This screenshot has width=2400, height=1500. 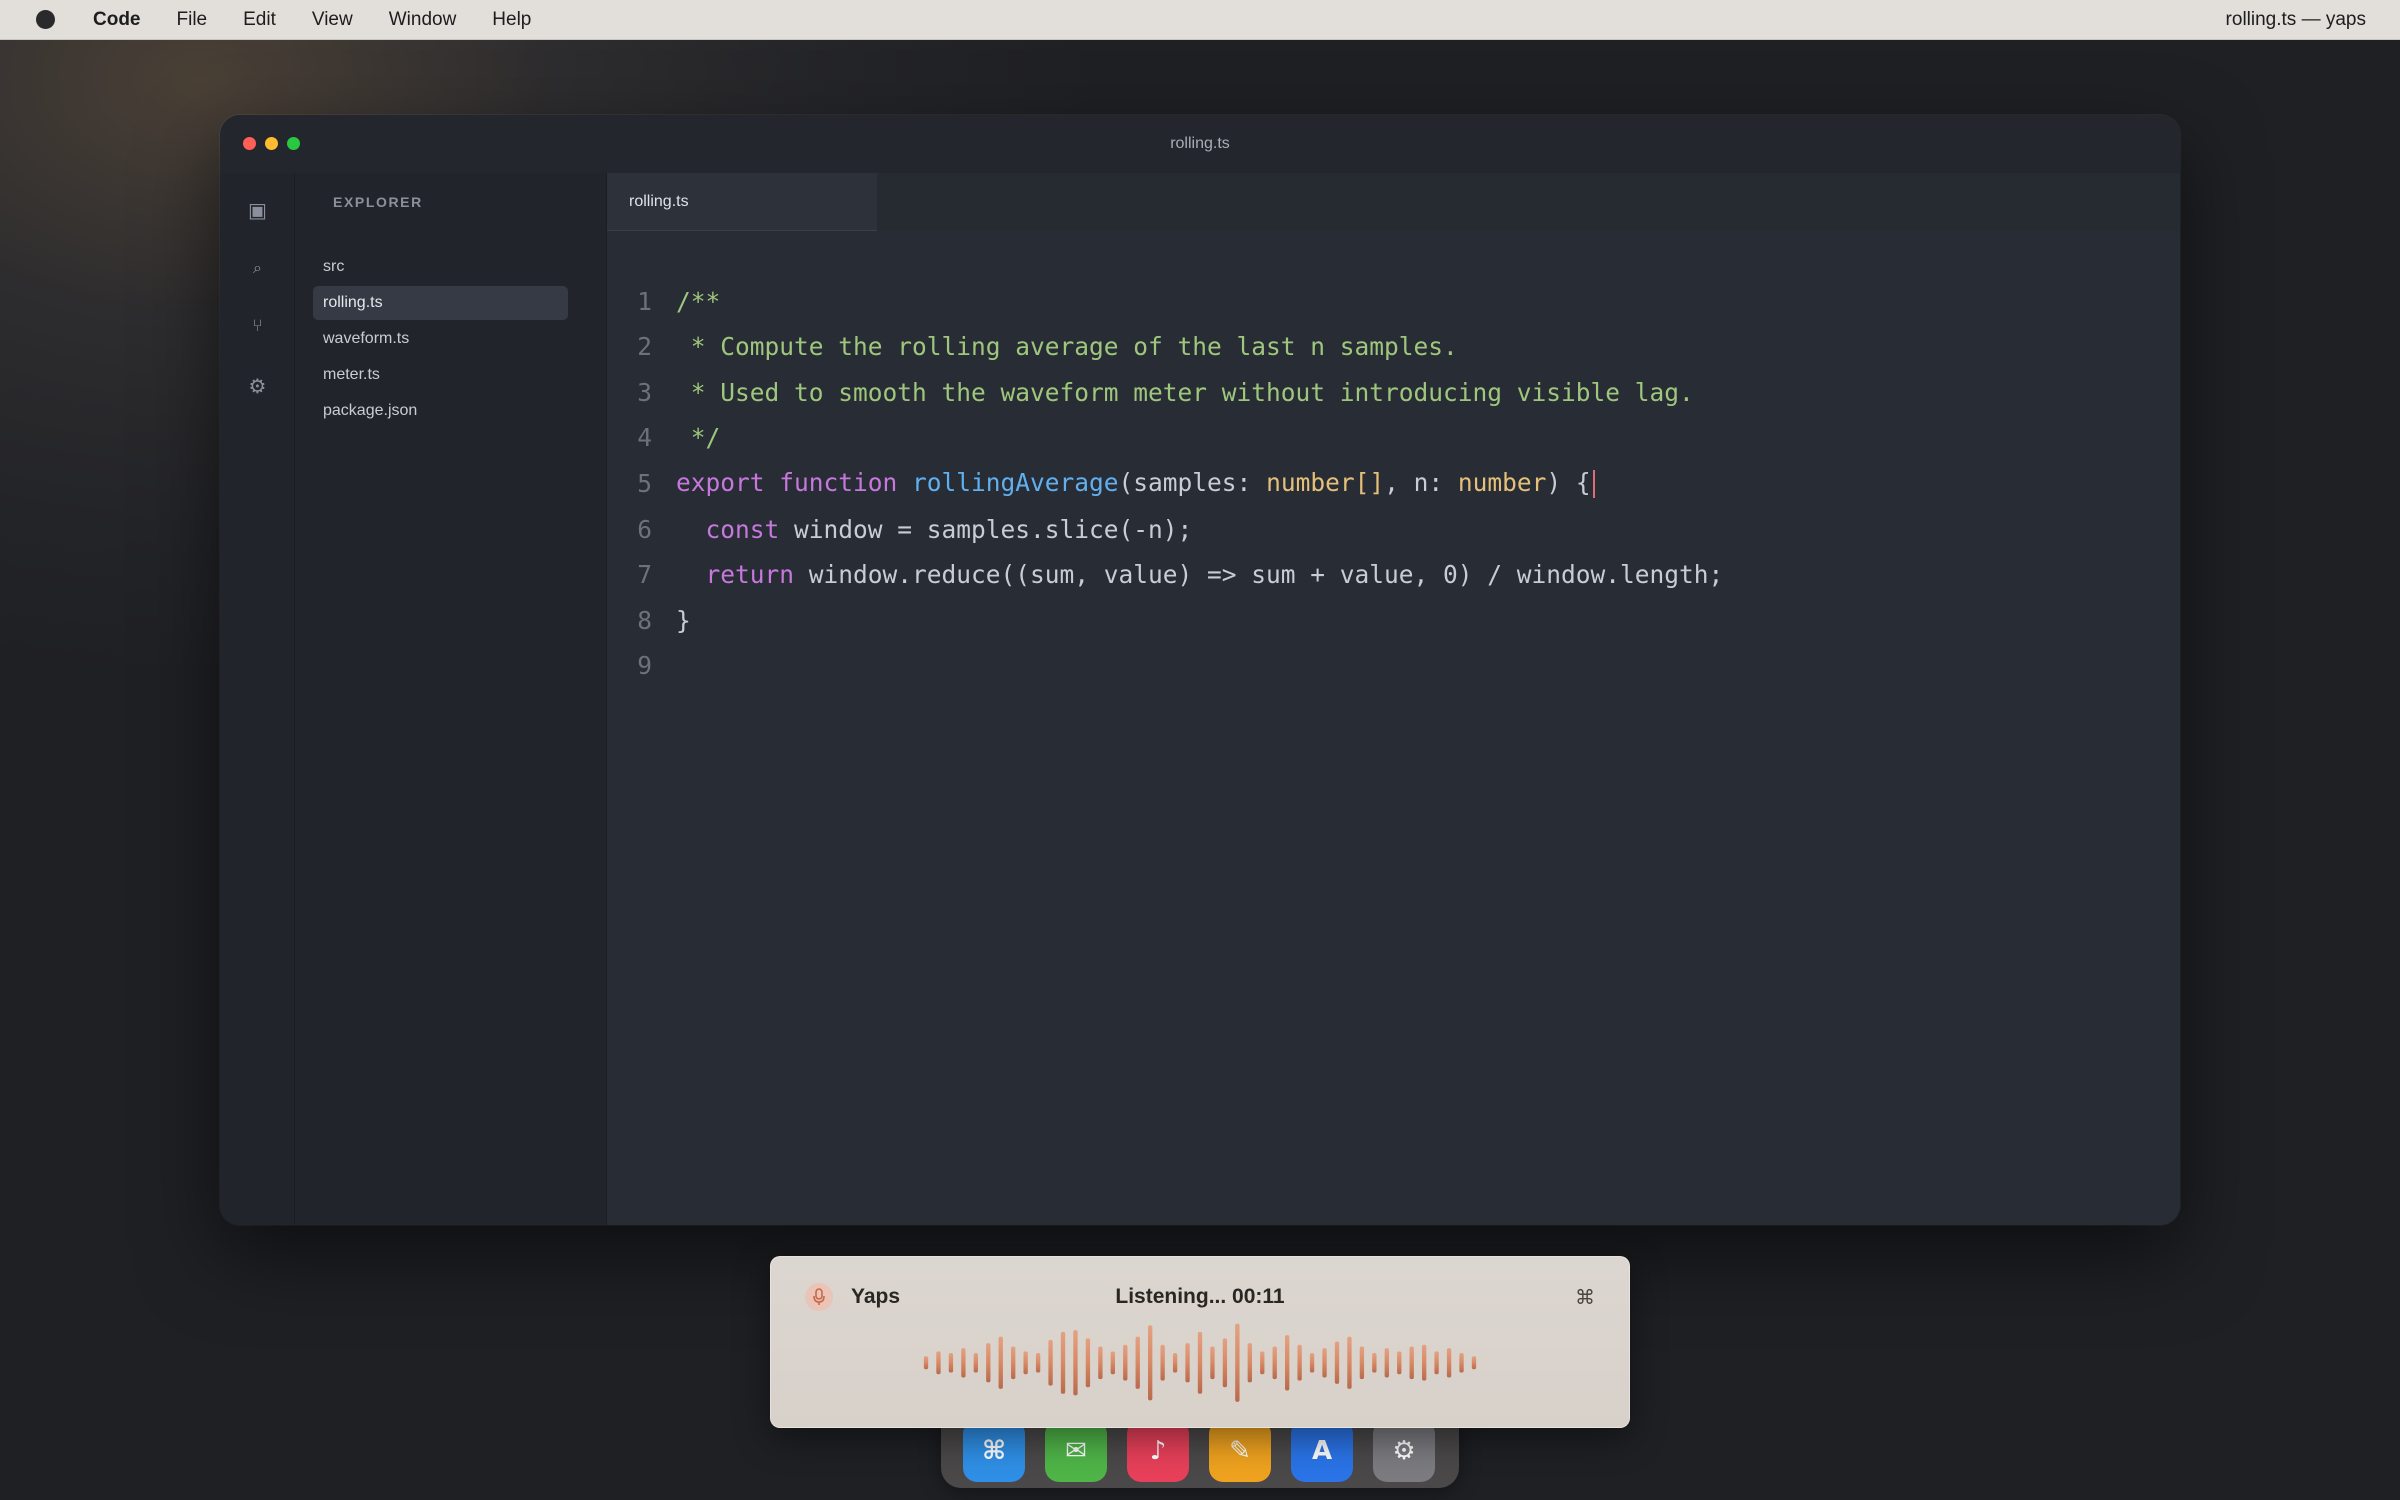 I want to click on code-text: */, so click(x=698, y=438).